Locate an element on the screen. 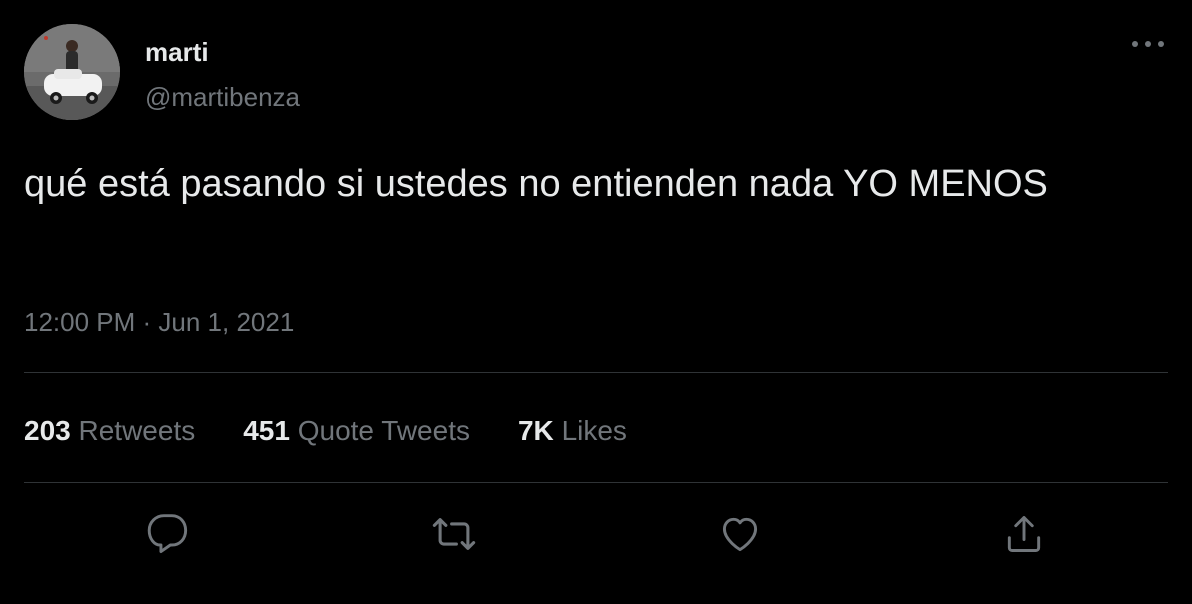 The width and height of the screenshot is (1192, 604). likes-count: 7K is located at coordinates (535, 430).